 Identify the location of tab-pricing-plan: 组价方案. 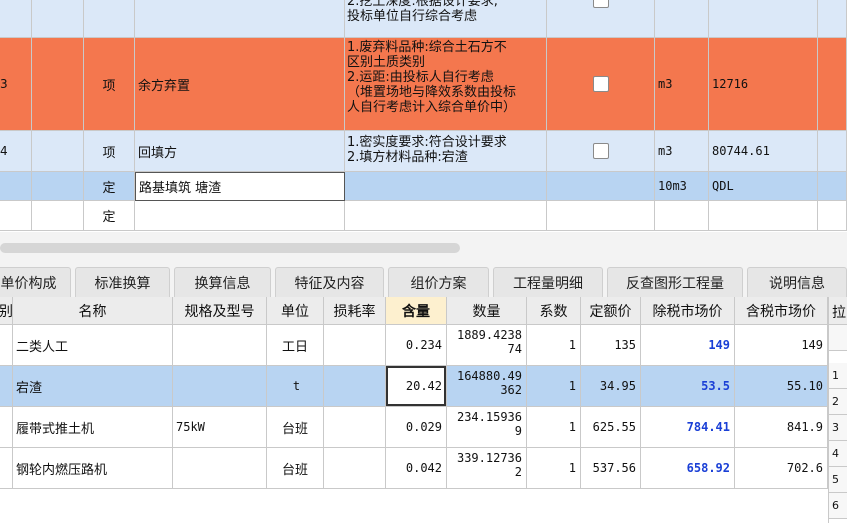
(438, 282).